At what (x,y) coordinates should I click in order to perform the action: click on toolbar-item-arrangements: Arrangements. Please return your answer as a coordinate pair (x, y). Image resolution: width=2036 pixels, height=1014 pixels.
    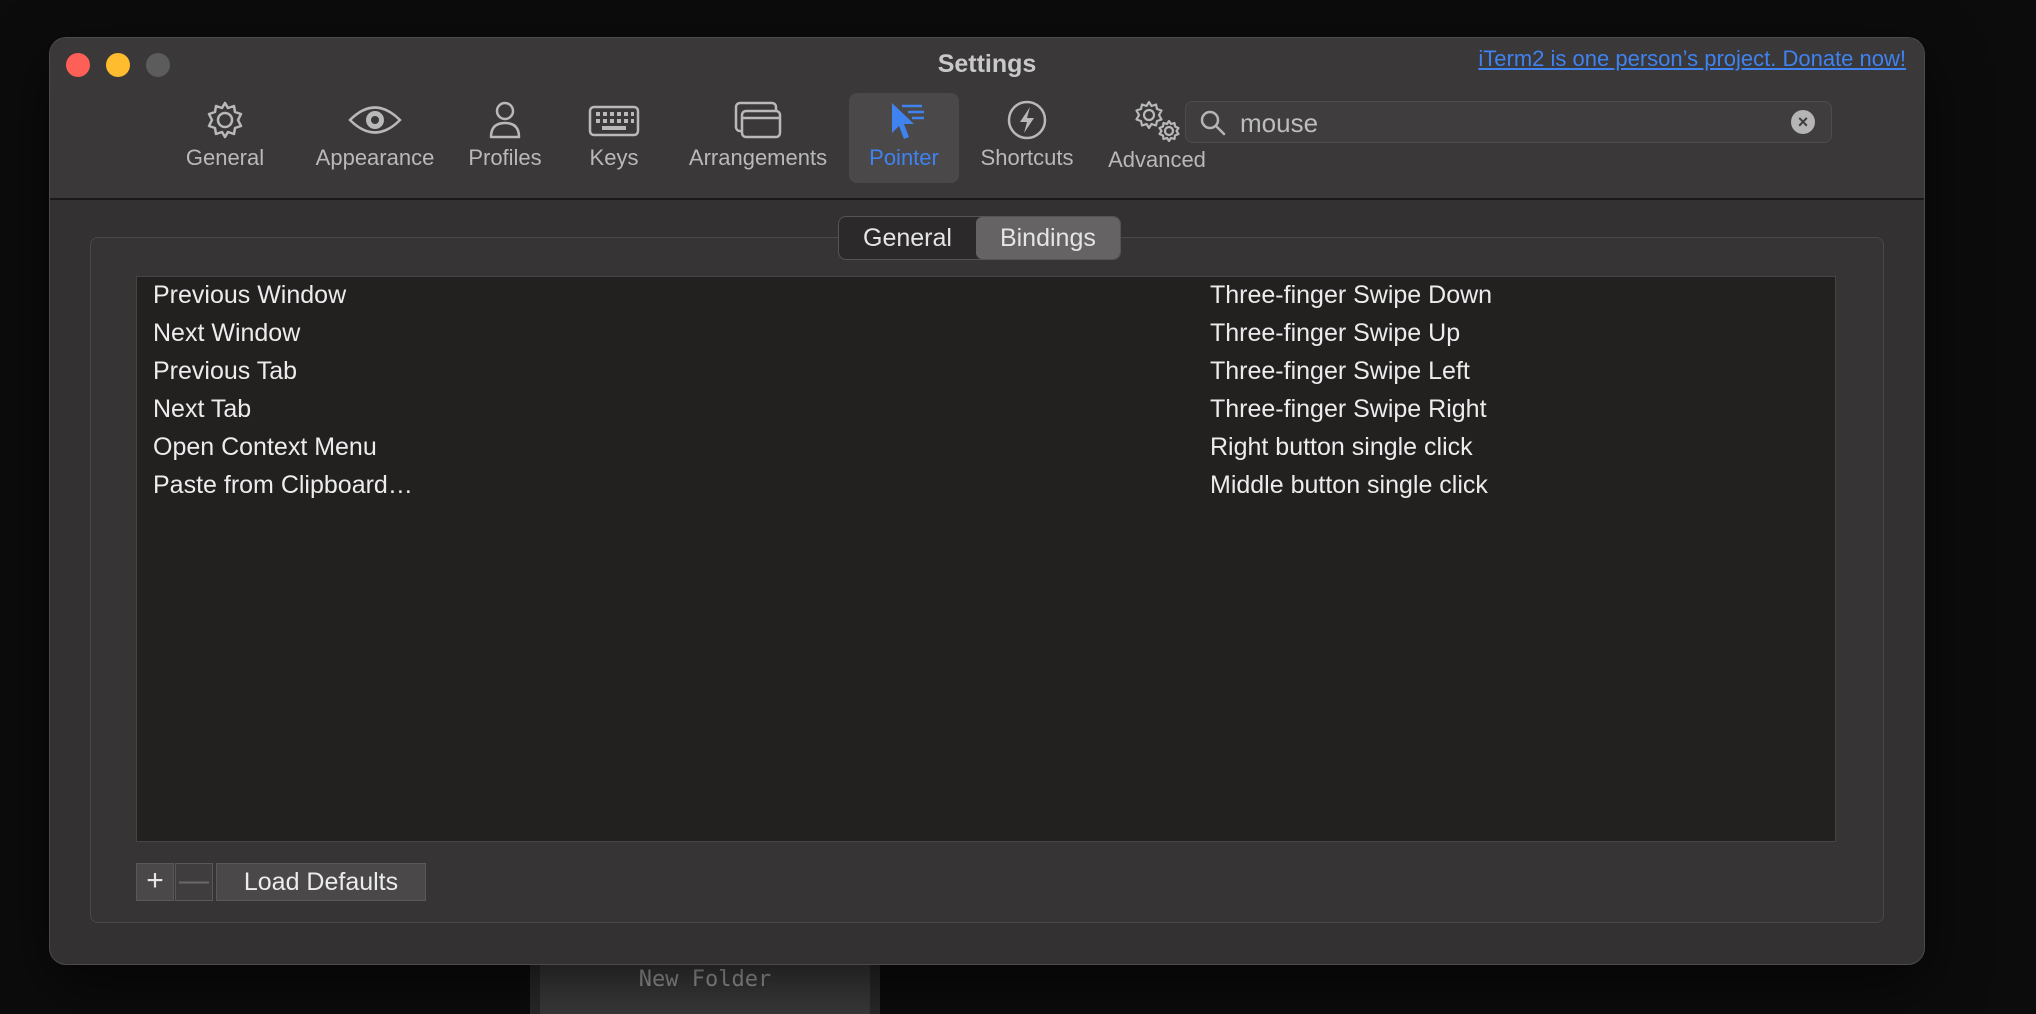
    Looking at the image, I should click on (758, 138).